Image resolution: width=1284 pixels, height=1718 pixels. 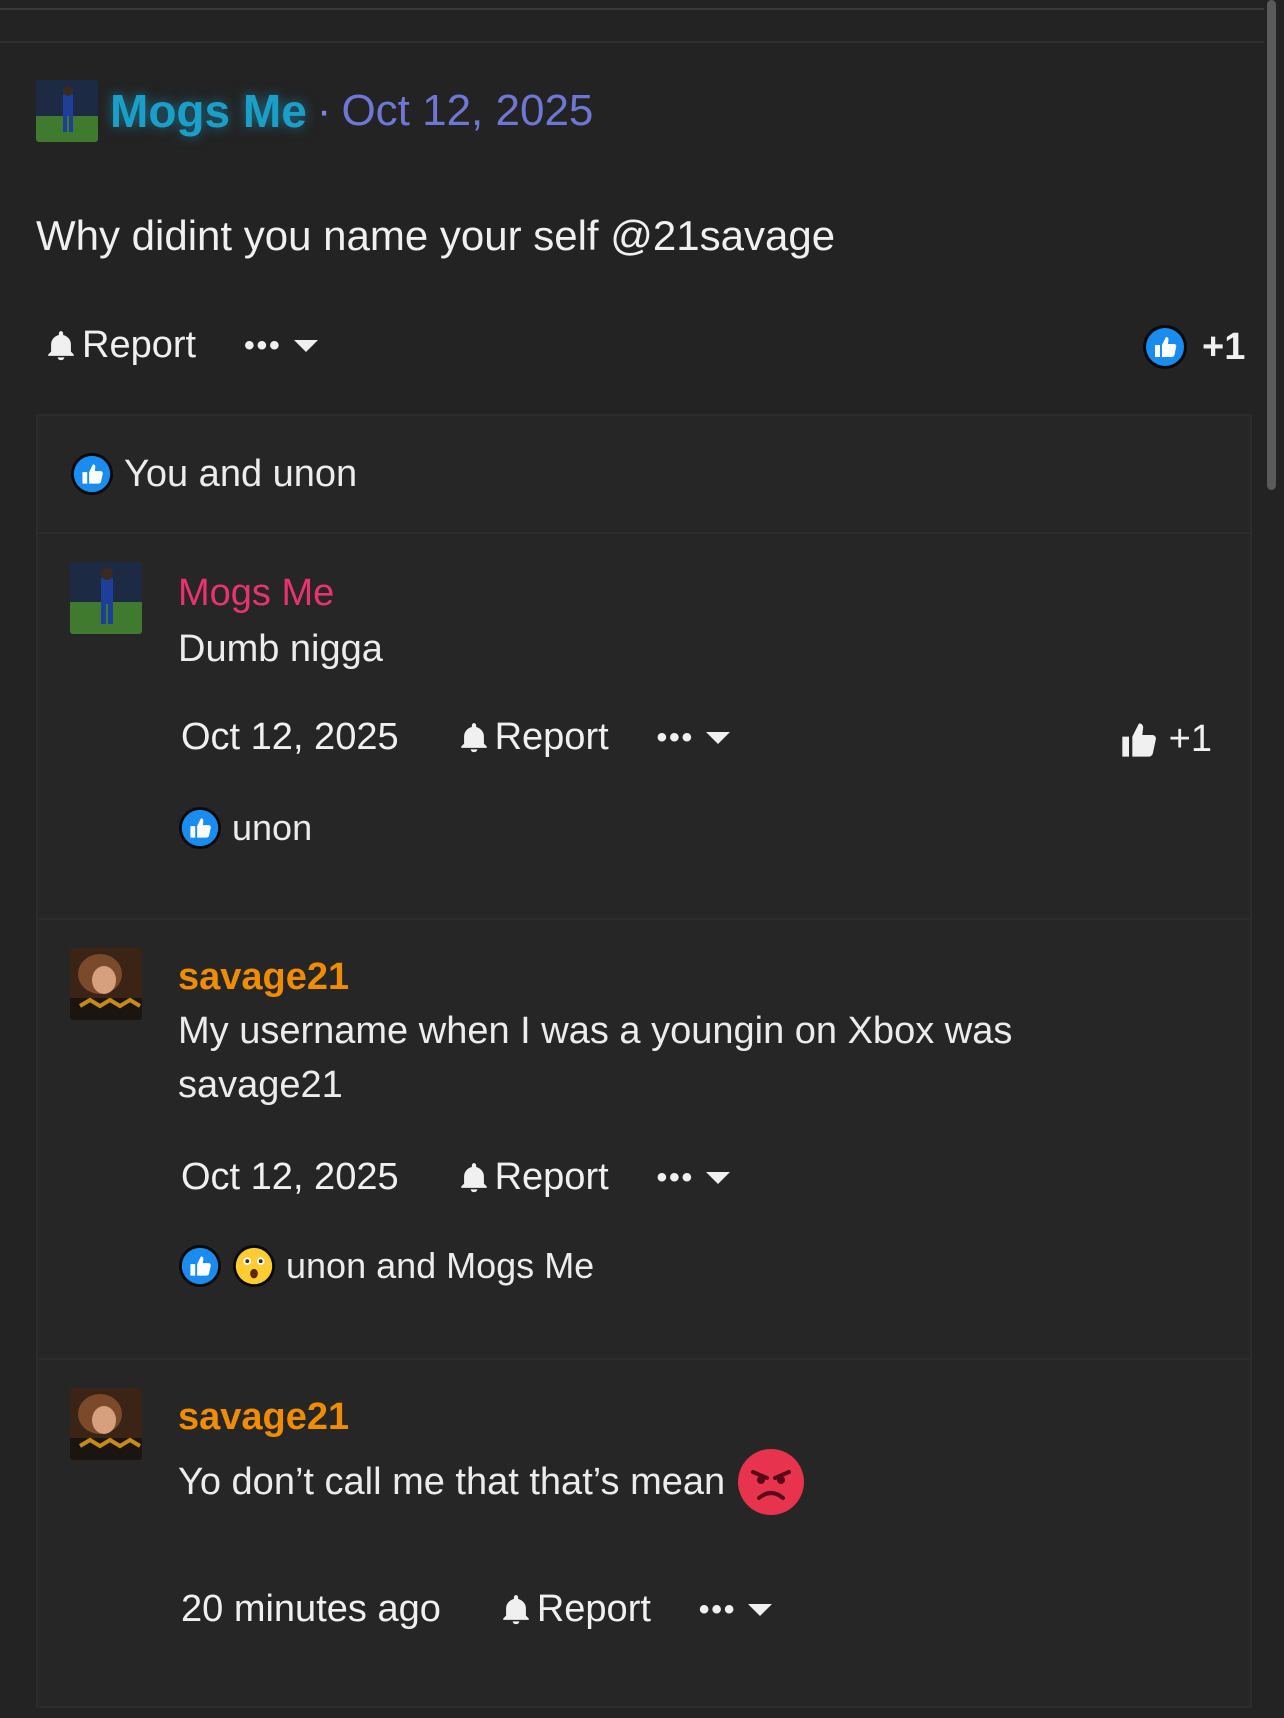 What do you see at coordinates (208, 111) in the screenshot?
I see `post-author-link: Mogs Me` at bounding box center [208, 111].